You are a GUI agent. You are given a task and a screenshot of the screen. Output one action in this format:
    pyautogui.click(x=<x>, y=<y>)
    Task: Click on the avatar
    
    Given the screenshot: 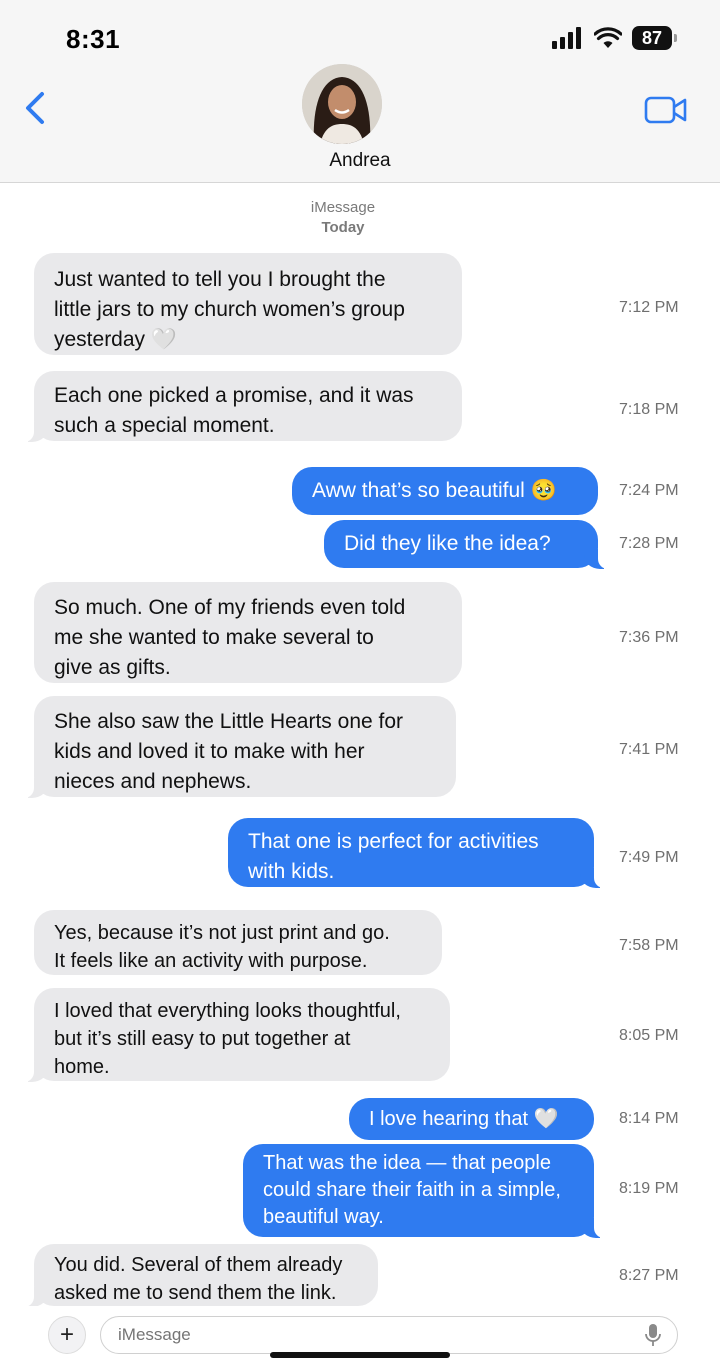 What is the action you would take?
    pyautogui.click(x=342, y=104)
    